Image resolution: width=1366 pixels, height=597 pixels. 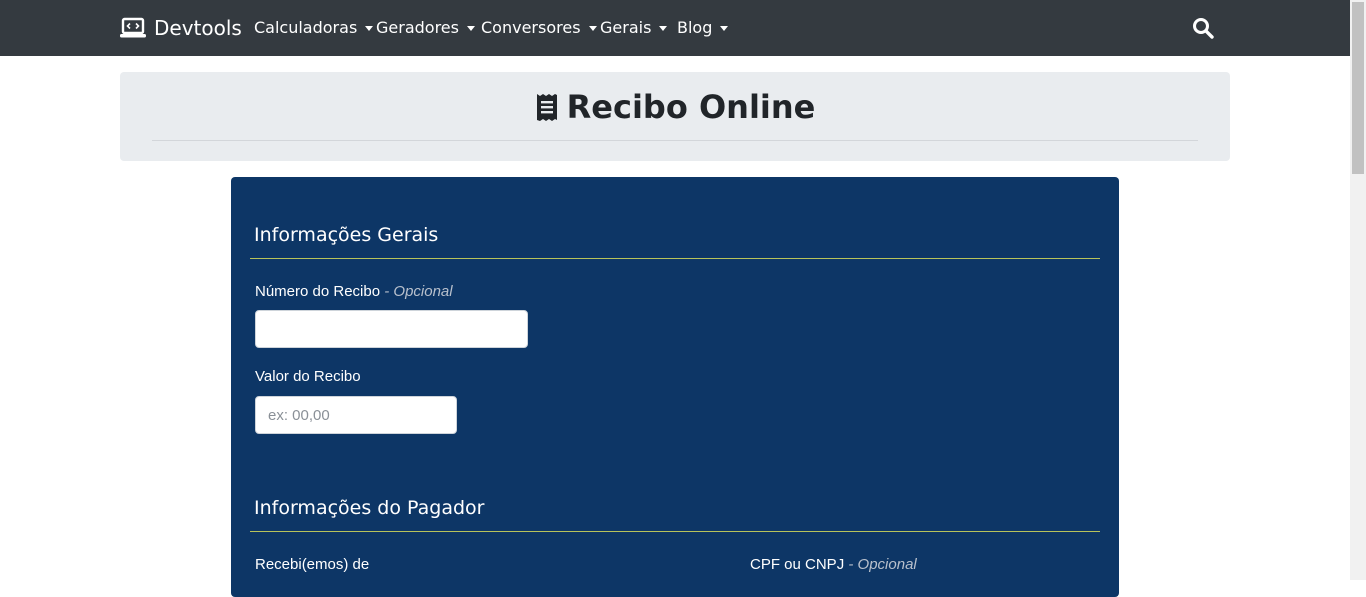 I want to click on received-from-label: Recebi(emos) de, so click(x=312, y=564).